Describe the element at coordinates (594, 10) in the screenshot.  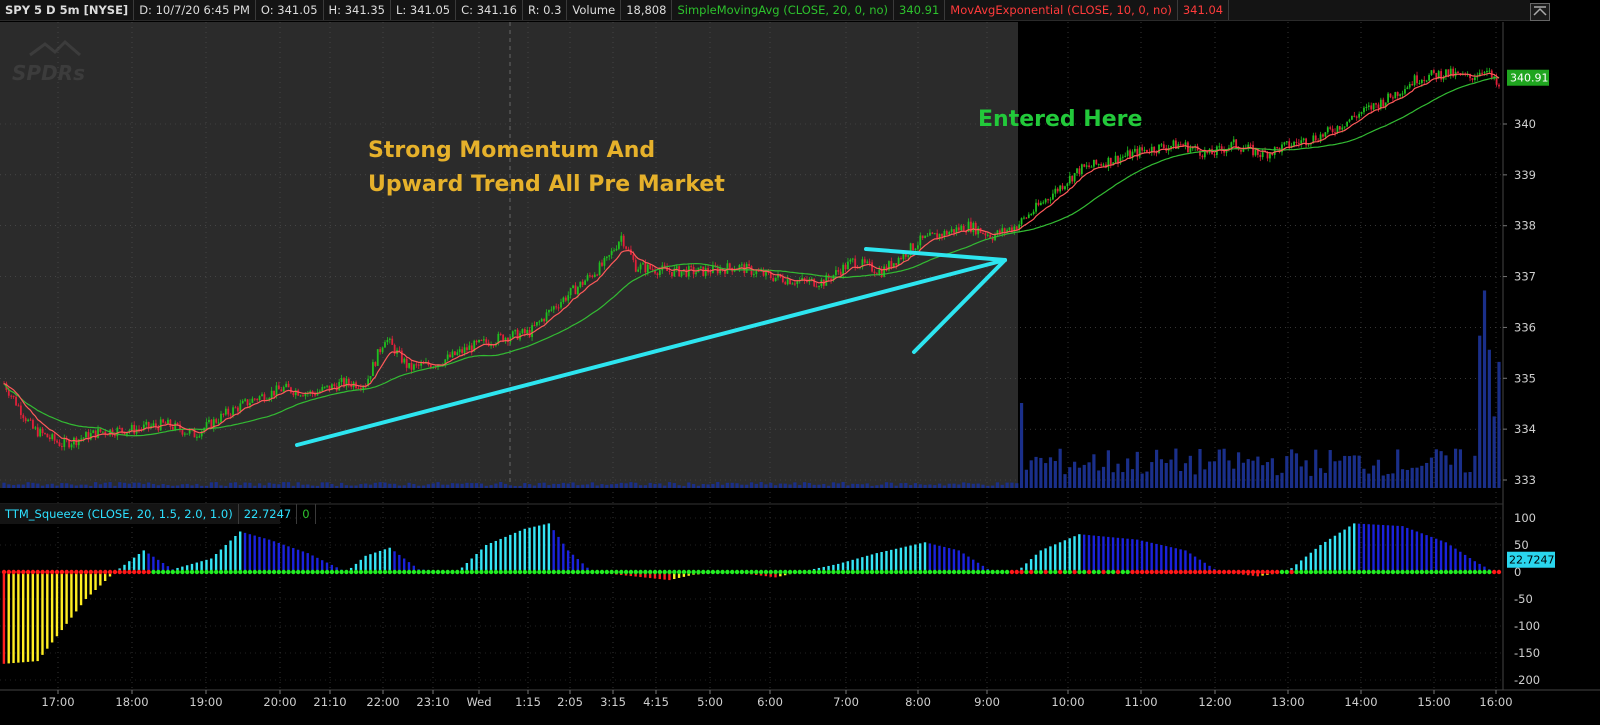
I see `volume-label: Volume` at that location.